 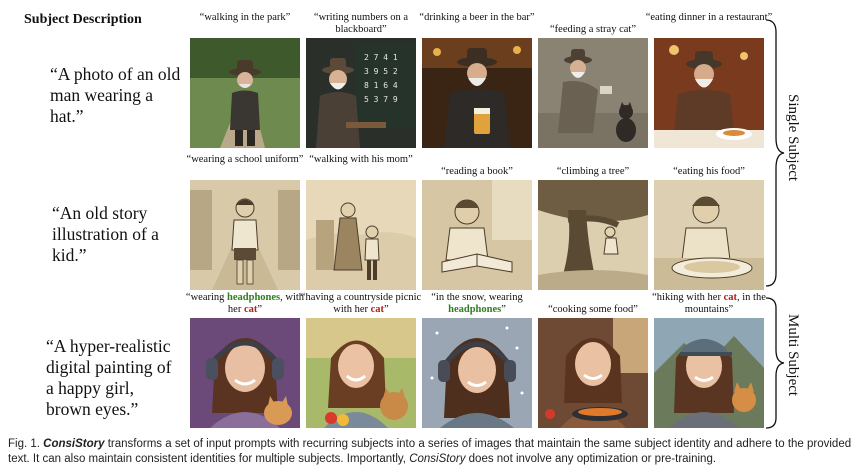 I want to click on row3-caption-4: “cooking some food”, so click(x=593, y=309).